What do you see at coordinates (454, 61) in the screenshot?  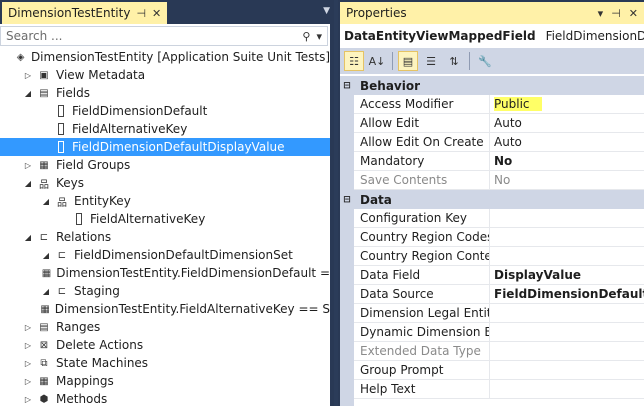 I see `sort-icon: ⇅` at bounding box center [454, 61].